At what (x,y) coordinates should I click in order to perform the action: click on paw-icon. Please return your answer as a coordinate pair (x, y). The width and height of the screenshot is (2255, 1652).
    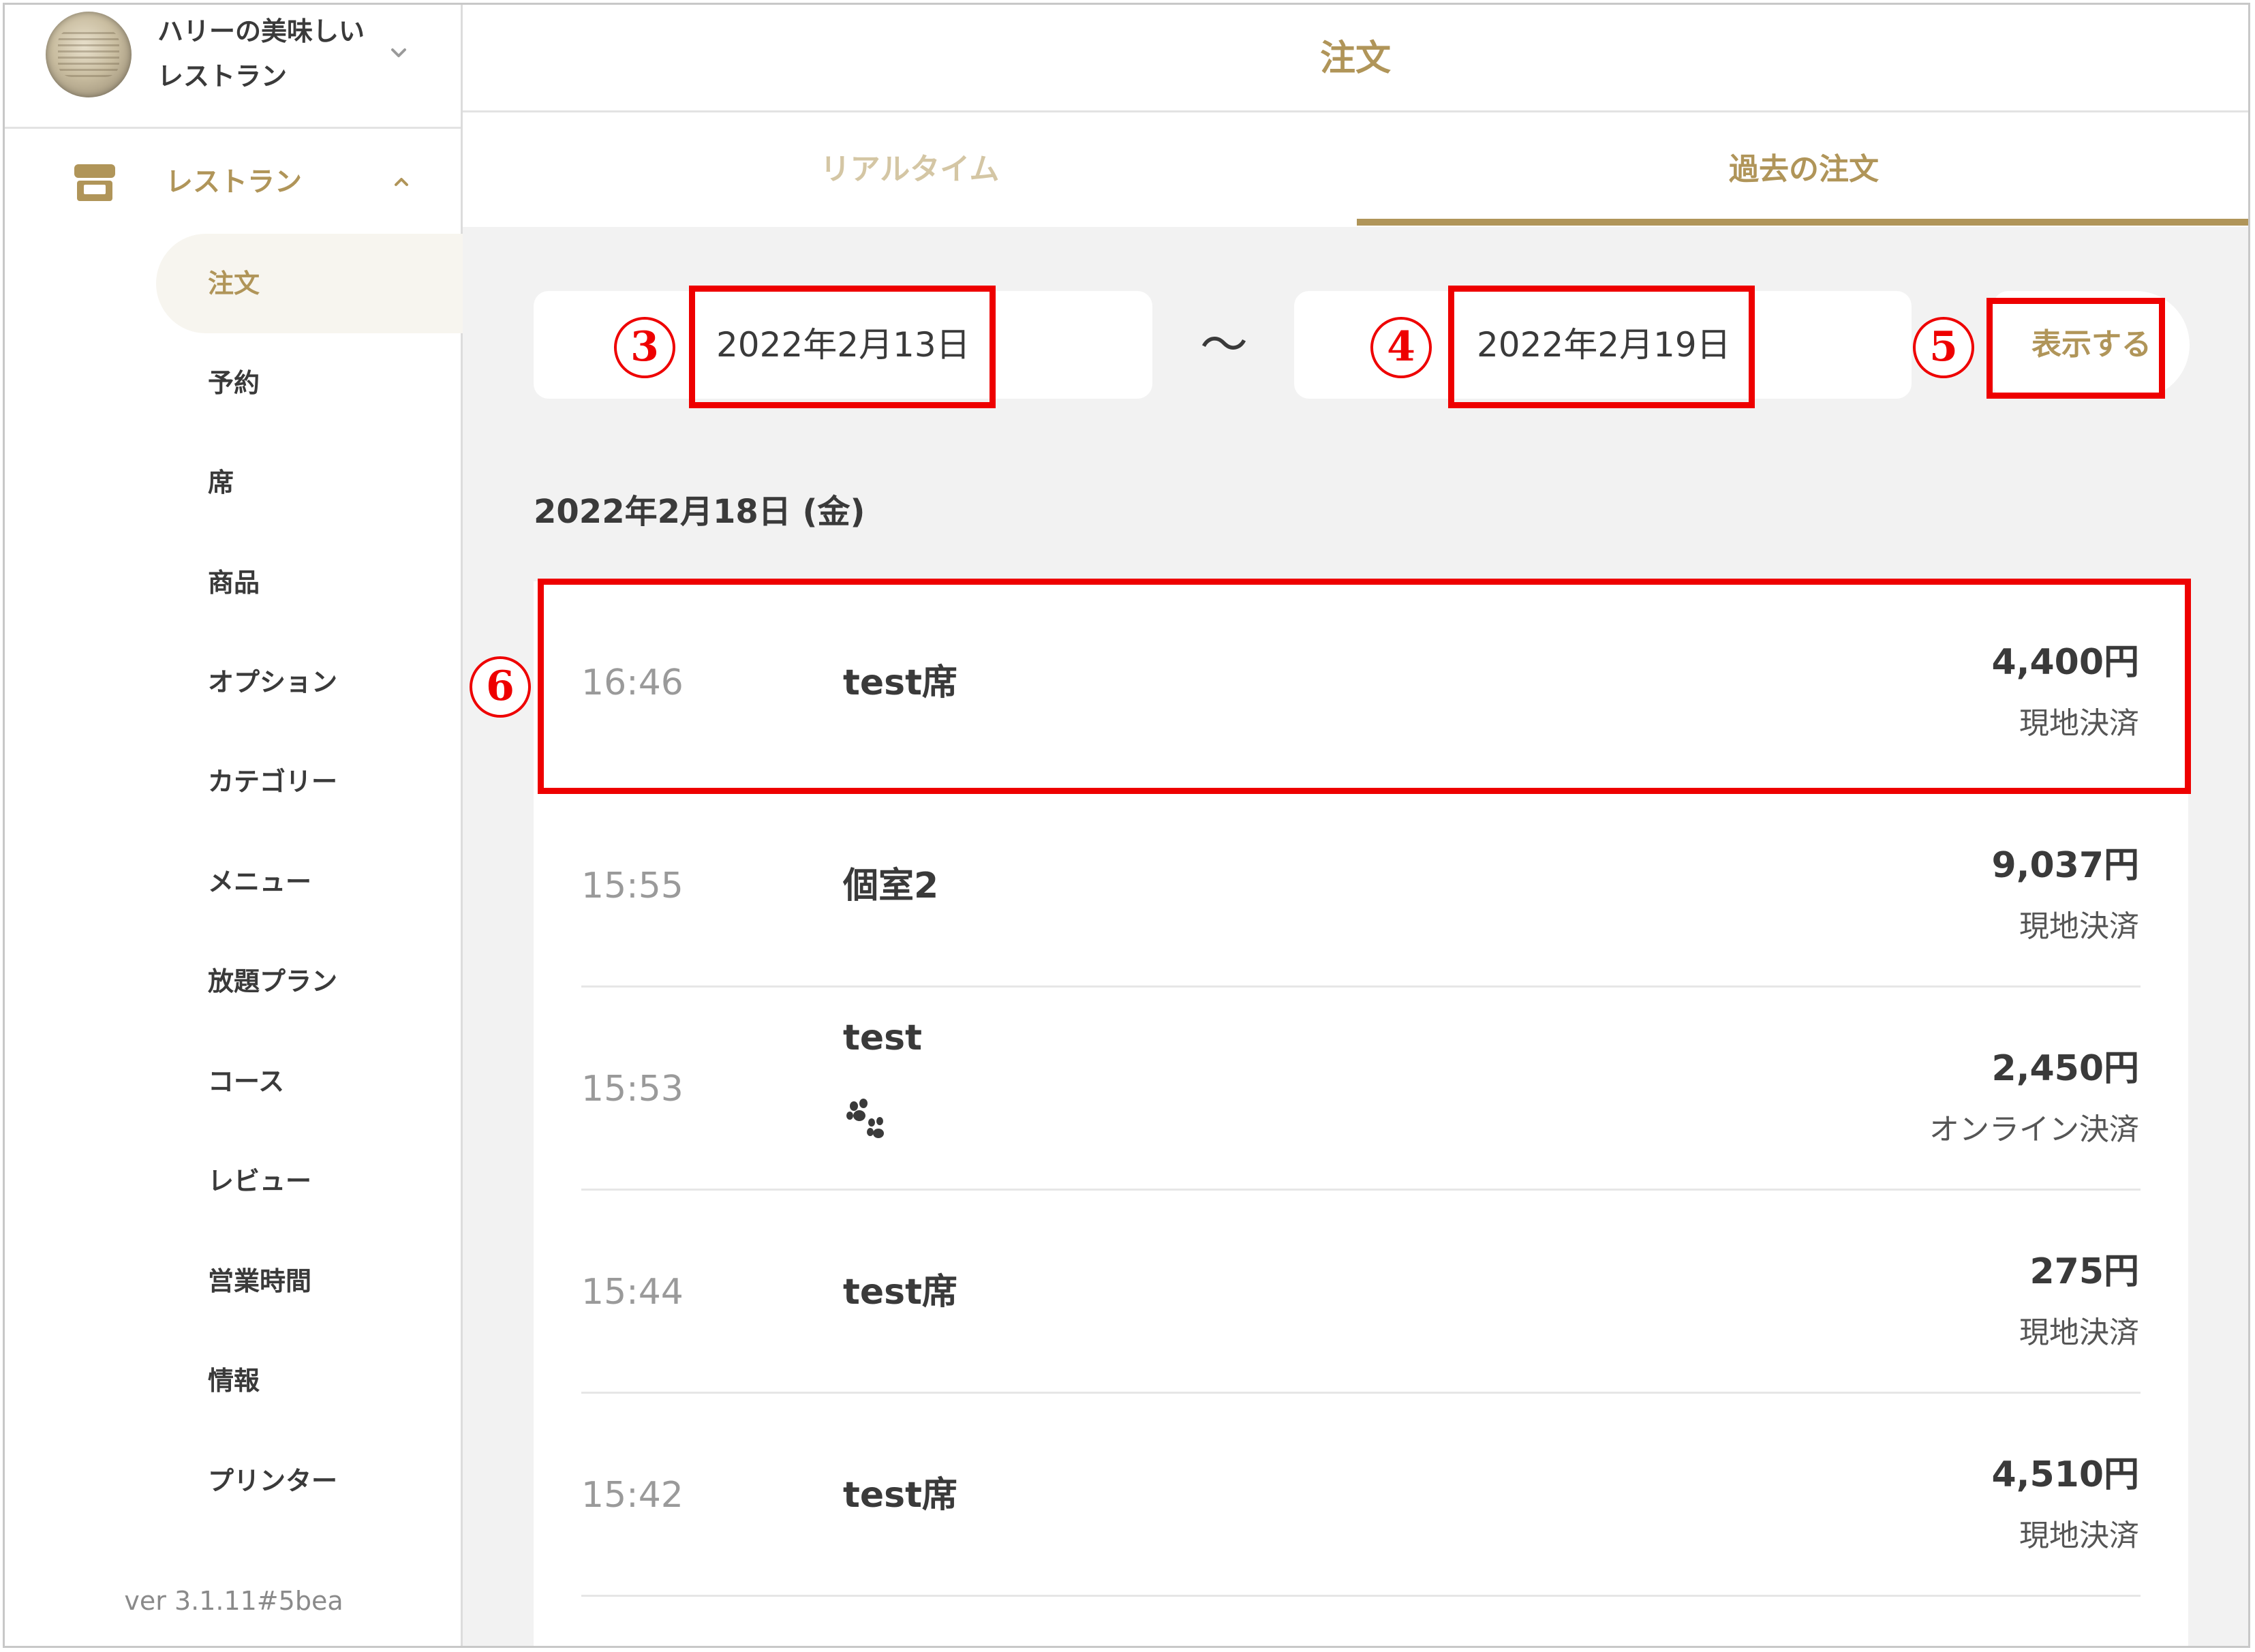
    Looking at the image, I should click on (865, 1118).